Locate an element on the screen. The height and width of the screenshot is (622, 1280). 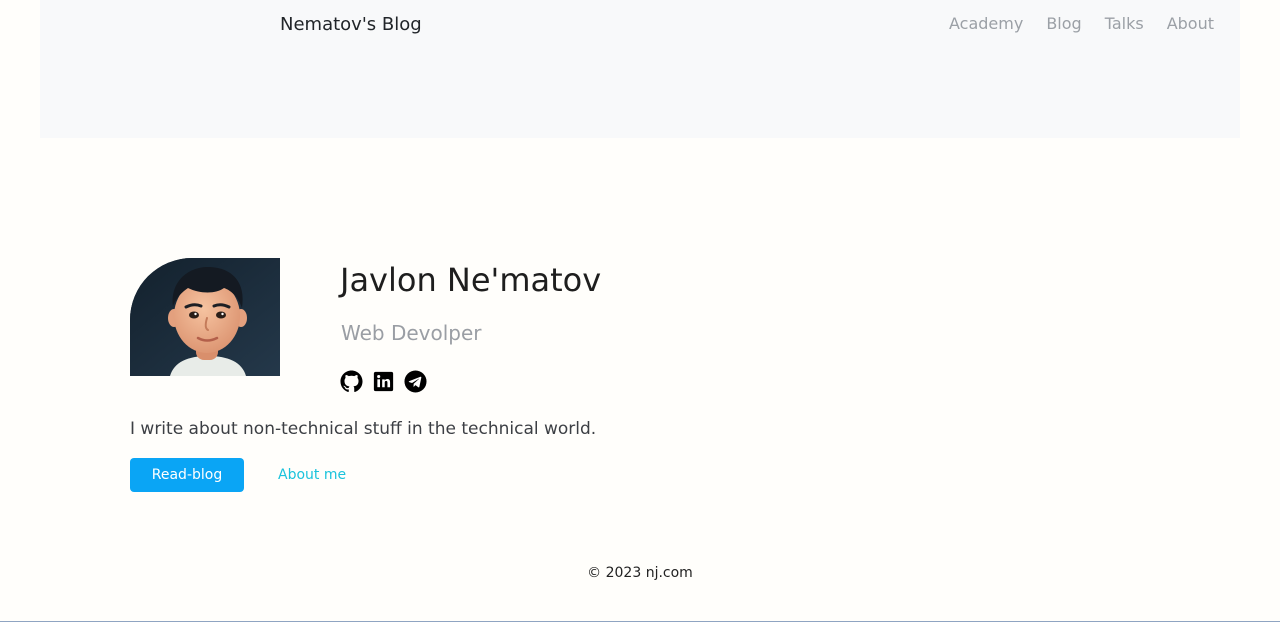
nav-links: Academy Blog Talks About is located at coordinates (1081, 23).